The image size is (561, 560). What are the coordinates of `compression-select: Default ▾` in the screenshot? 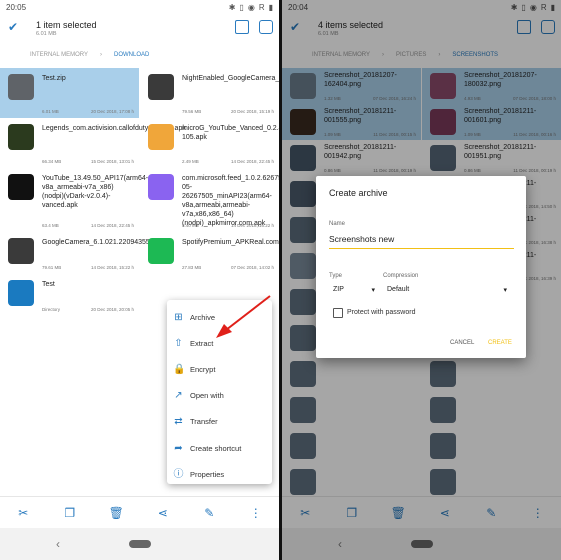 It's located at (447, 290).